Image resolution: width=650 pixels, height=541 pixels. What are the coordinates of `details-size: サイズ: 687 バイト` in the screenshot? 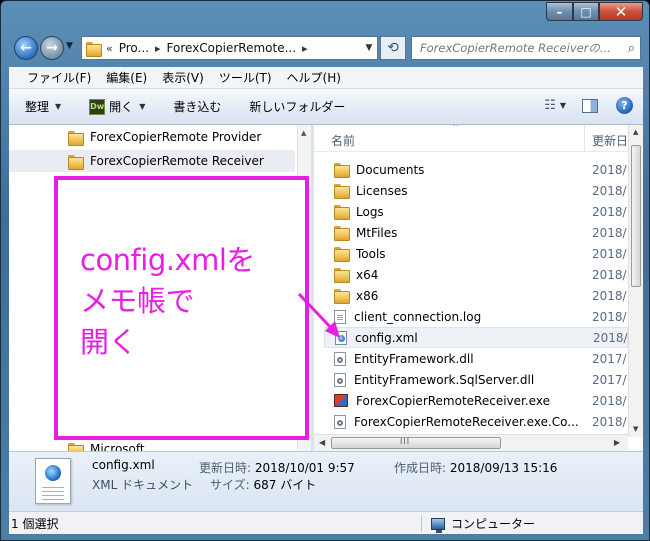 It's located at (263, 484).